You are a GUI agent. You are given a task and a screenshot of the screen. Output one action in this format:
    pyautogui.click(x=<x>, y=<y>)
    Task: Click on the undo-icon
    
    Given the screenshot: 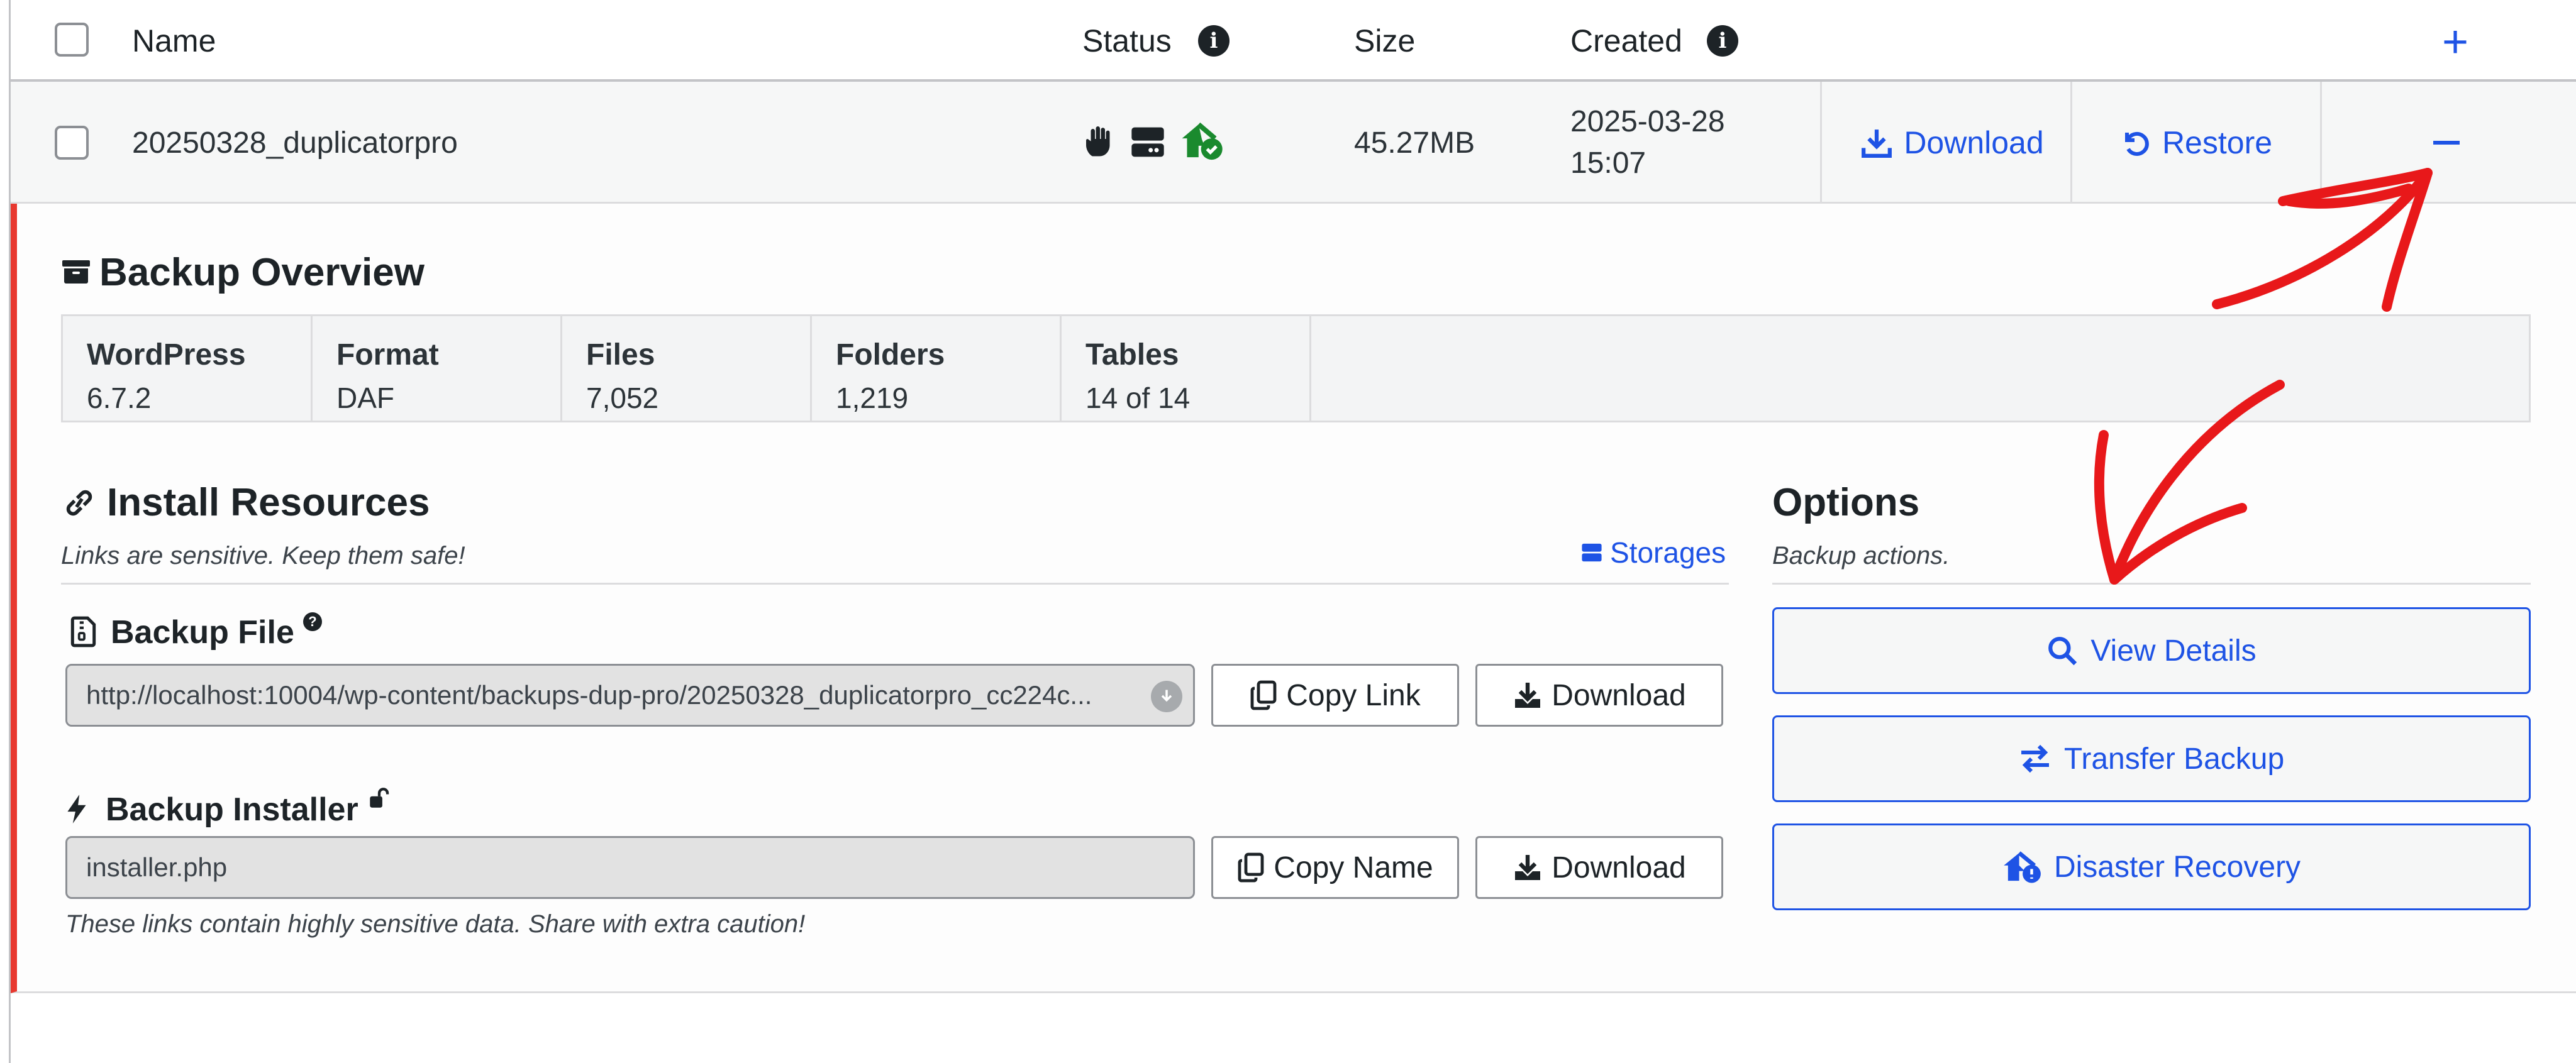 What is the action you would take?
    pyautogui.click(x=2136, y=144)
    